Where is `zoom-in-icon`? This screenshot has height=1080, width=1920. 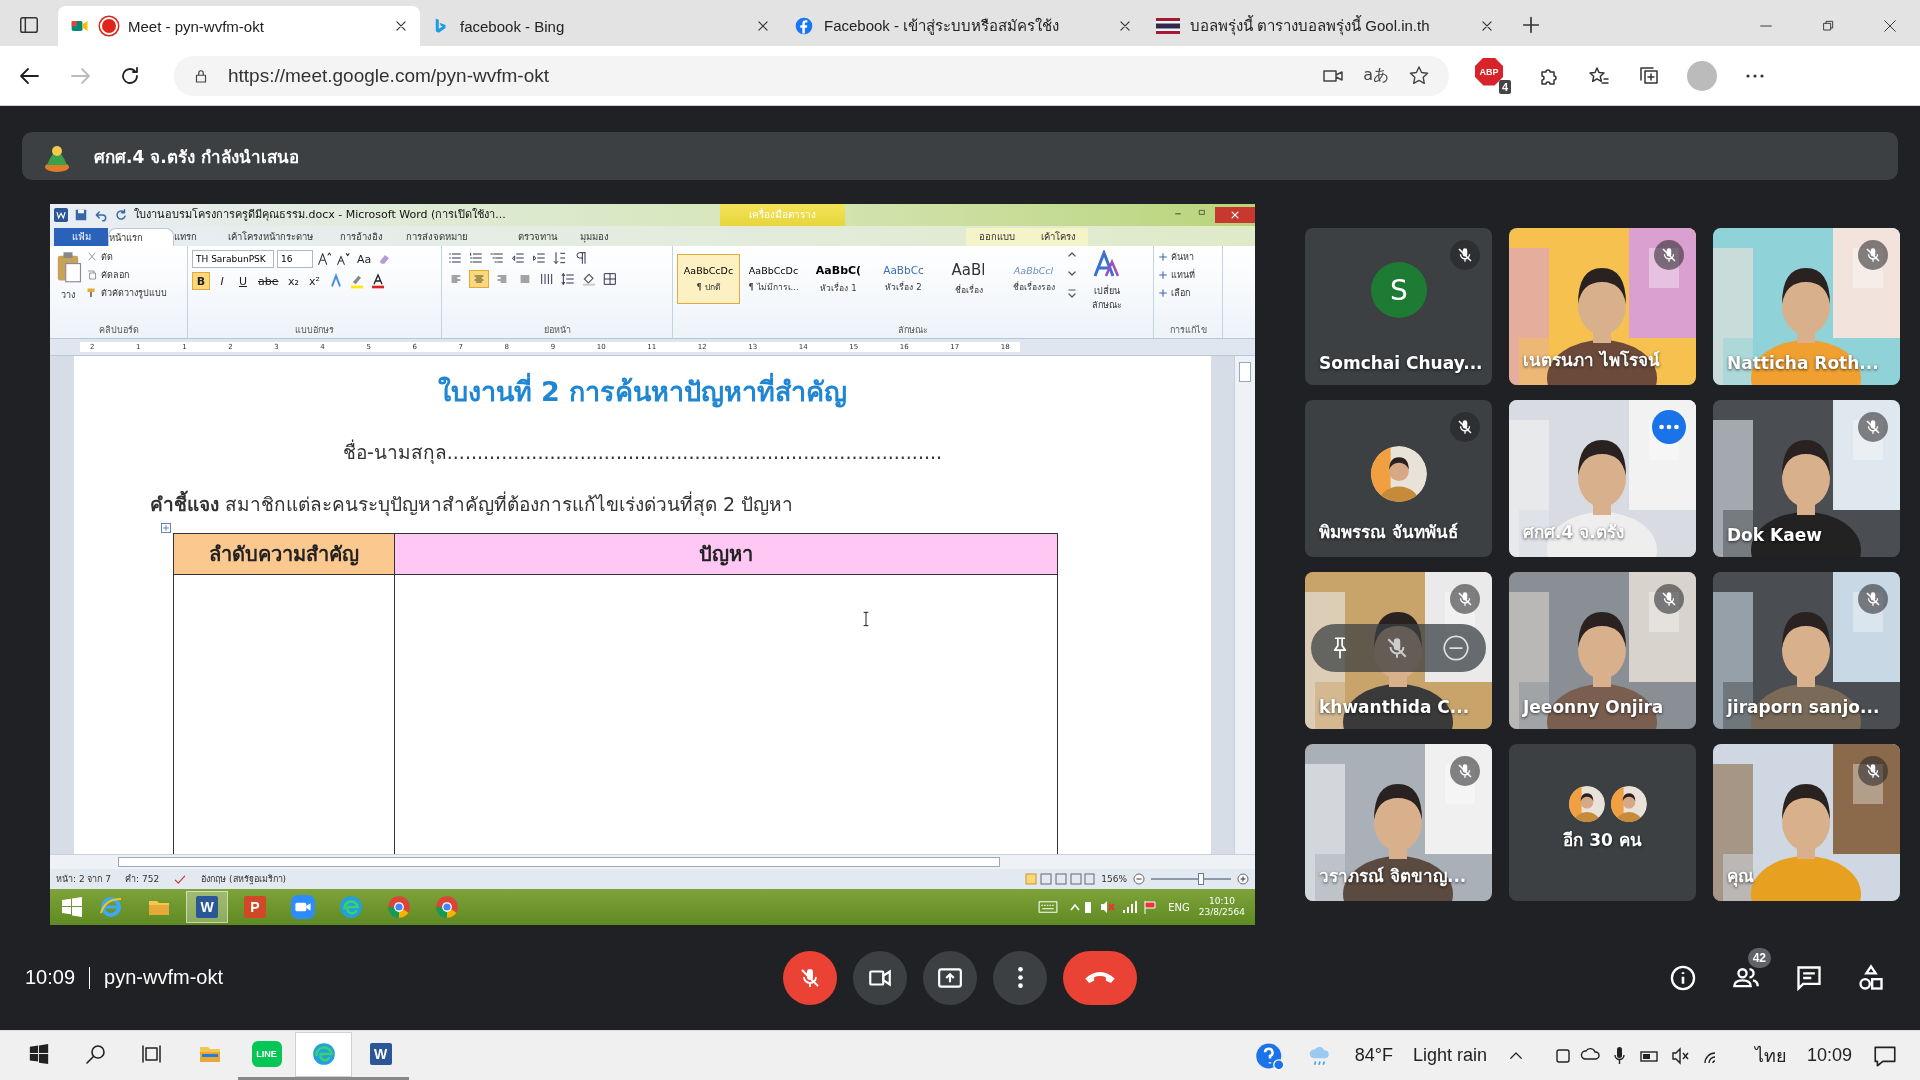 zoom-in-icon is located at coordinates (1243, 879).